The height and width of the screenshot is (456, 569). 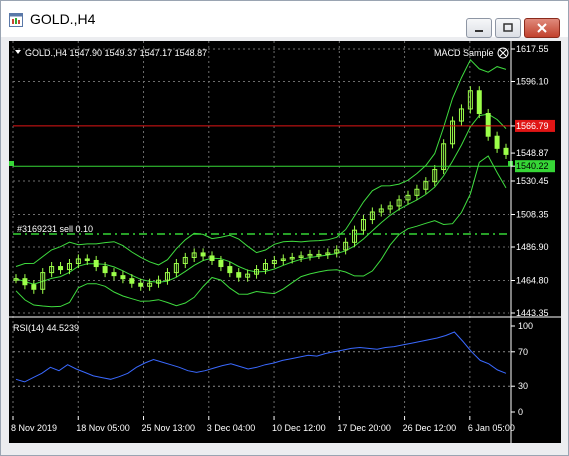 I want to click on close-icon, so click(x=542, y=28).